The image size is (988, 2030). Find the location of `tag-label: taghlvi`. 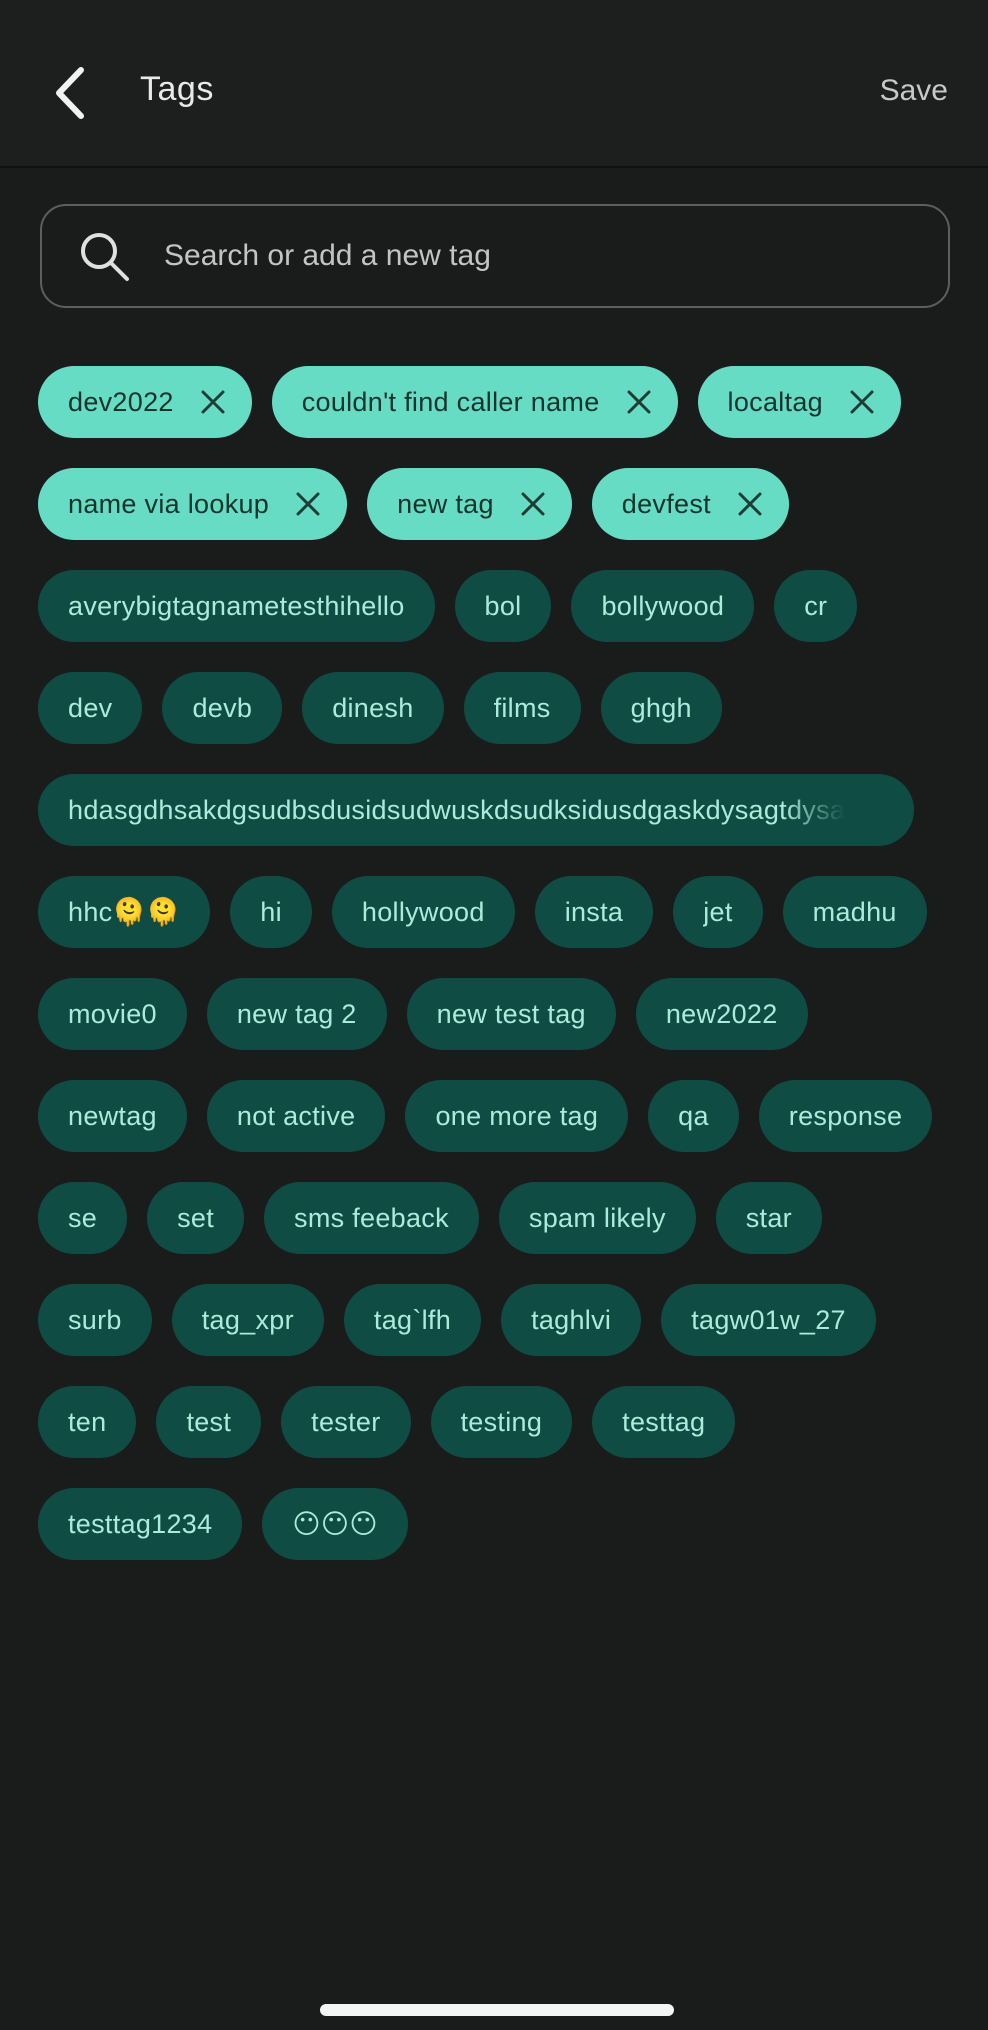

tag-label: taghlvi is located at coordinates (571, 1319).